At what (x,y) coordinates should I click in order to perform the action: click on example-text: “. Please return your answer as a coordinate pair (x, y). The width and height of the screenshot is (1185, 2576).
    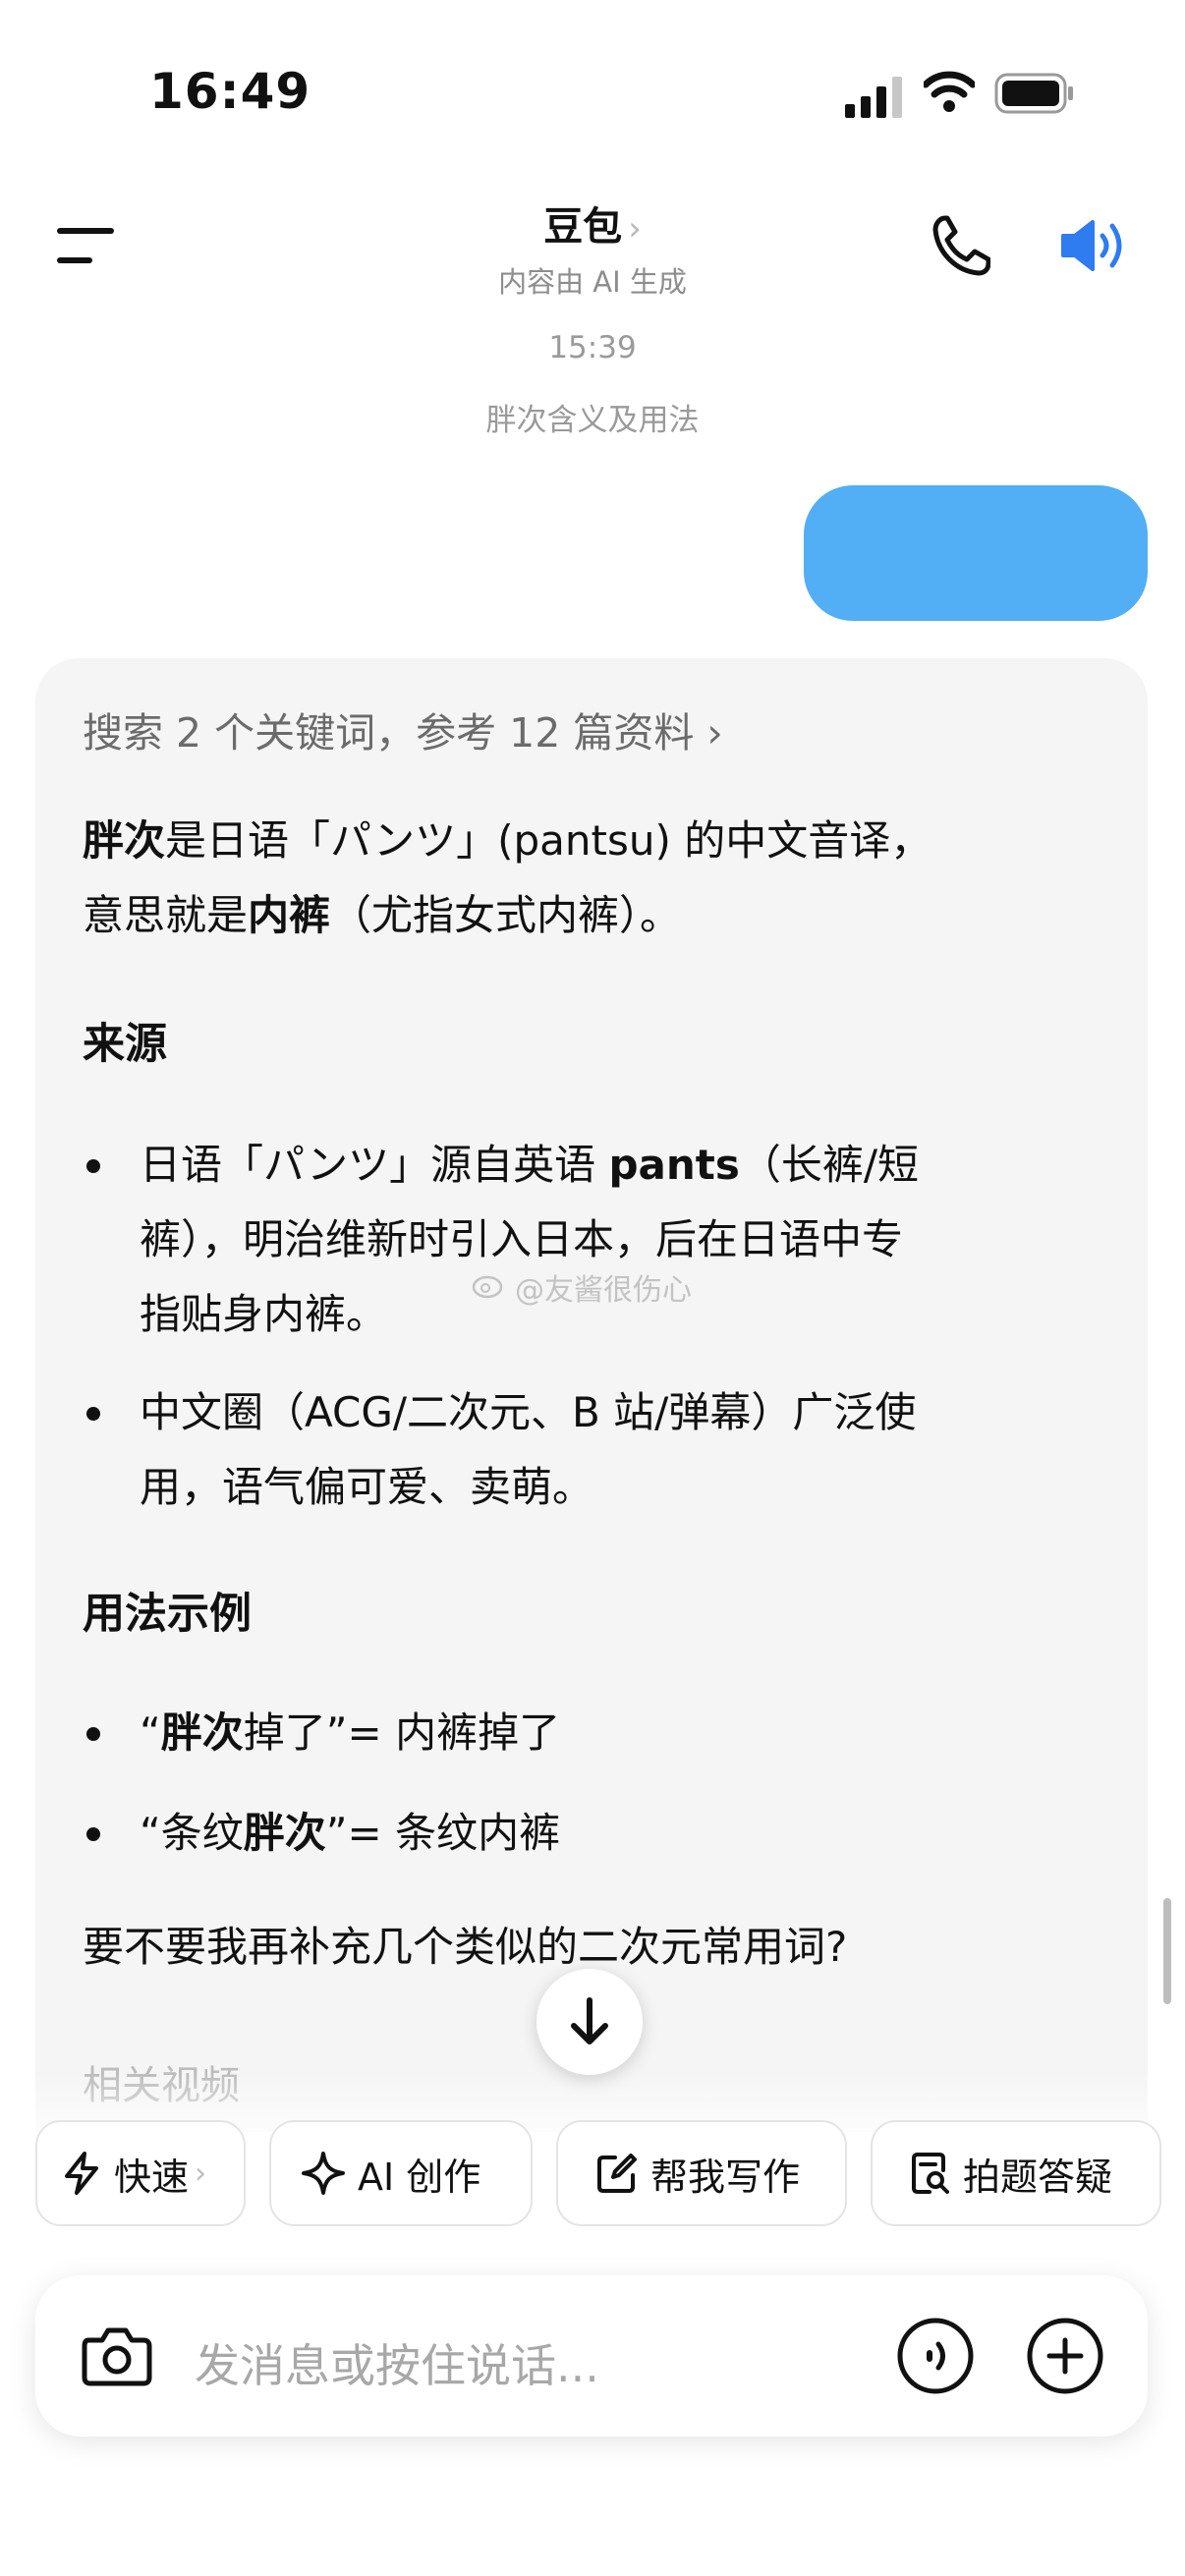
    Looking at the image, I should click on (151, 1732).